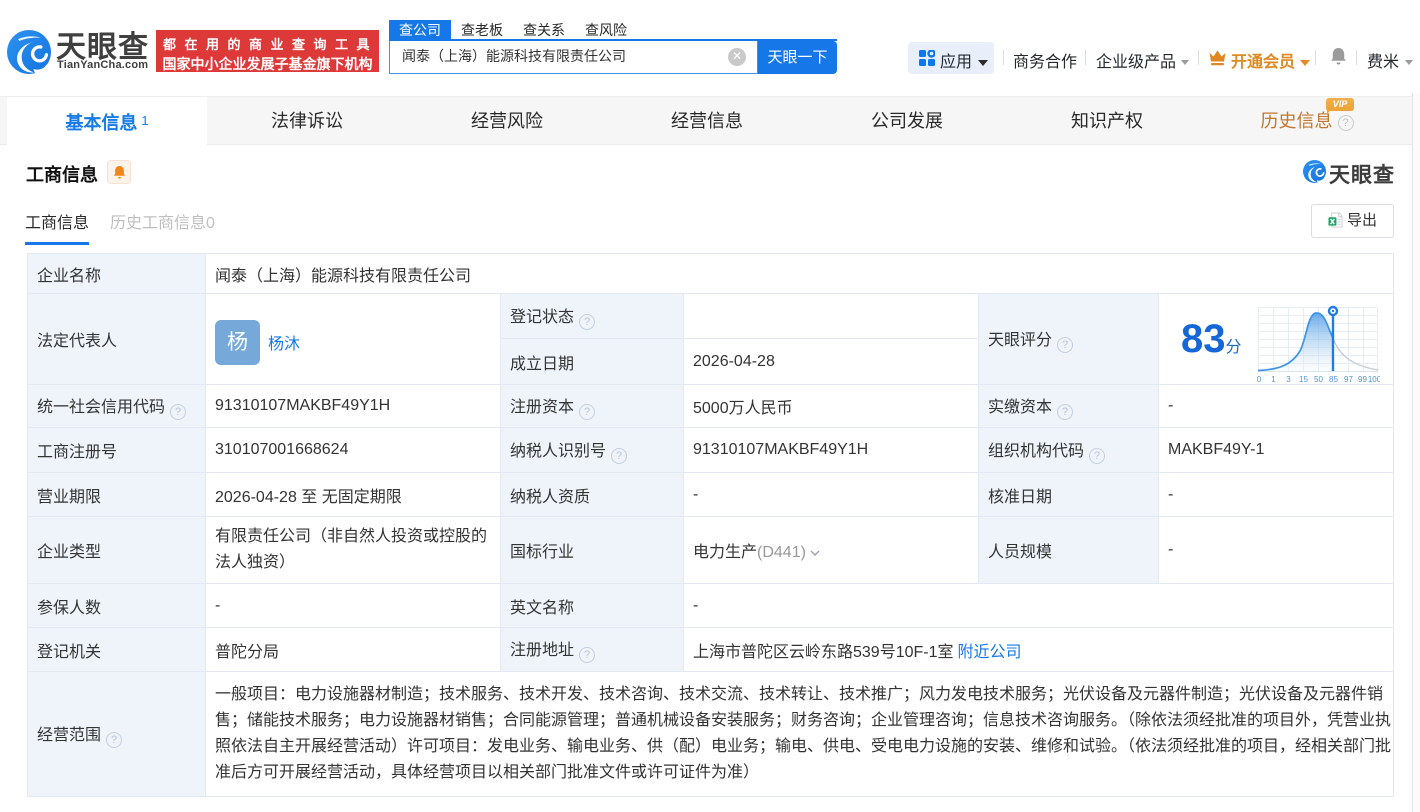 This screenshot has width=1420, height=812. What do you see at coordinates (1288, 379) in the screenshot?
I see `svg-text: 3` at bounding box center [1288, 379].